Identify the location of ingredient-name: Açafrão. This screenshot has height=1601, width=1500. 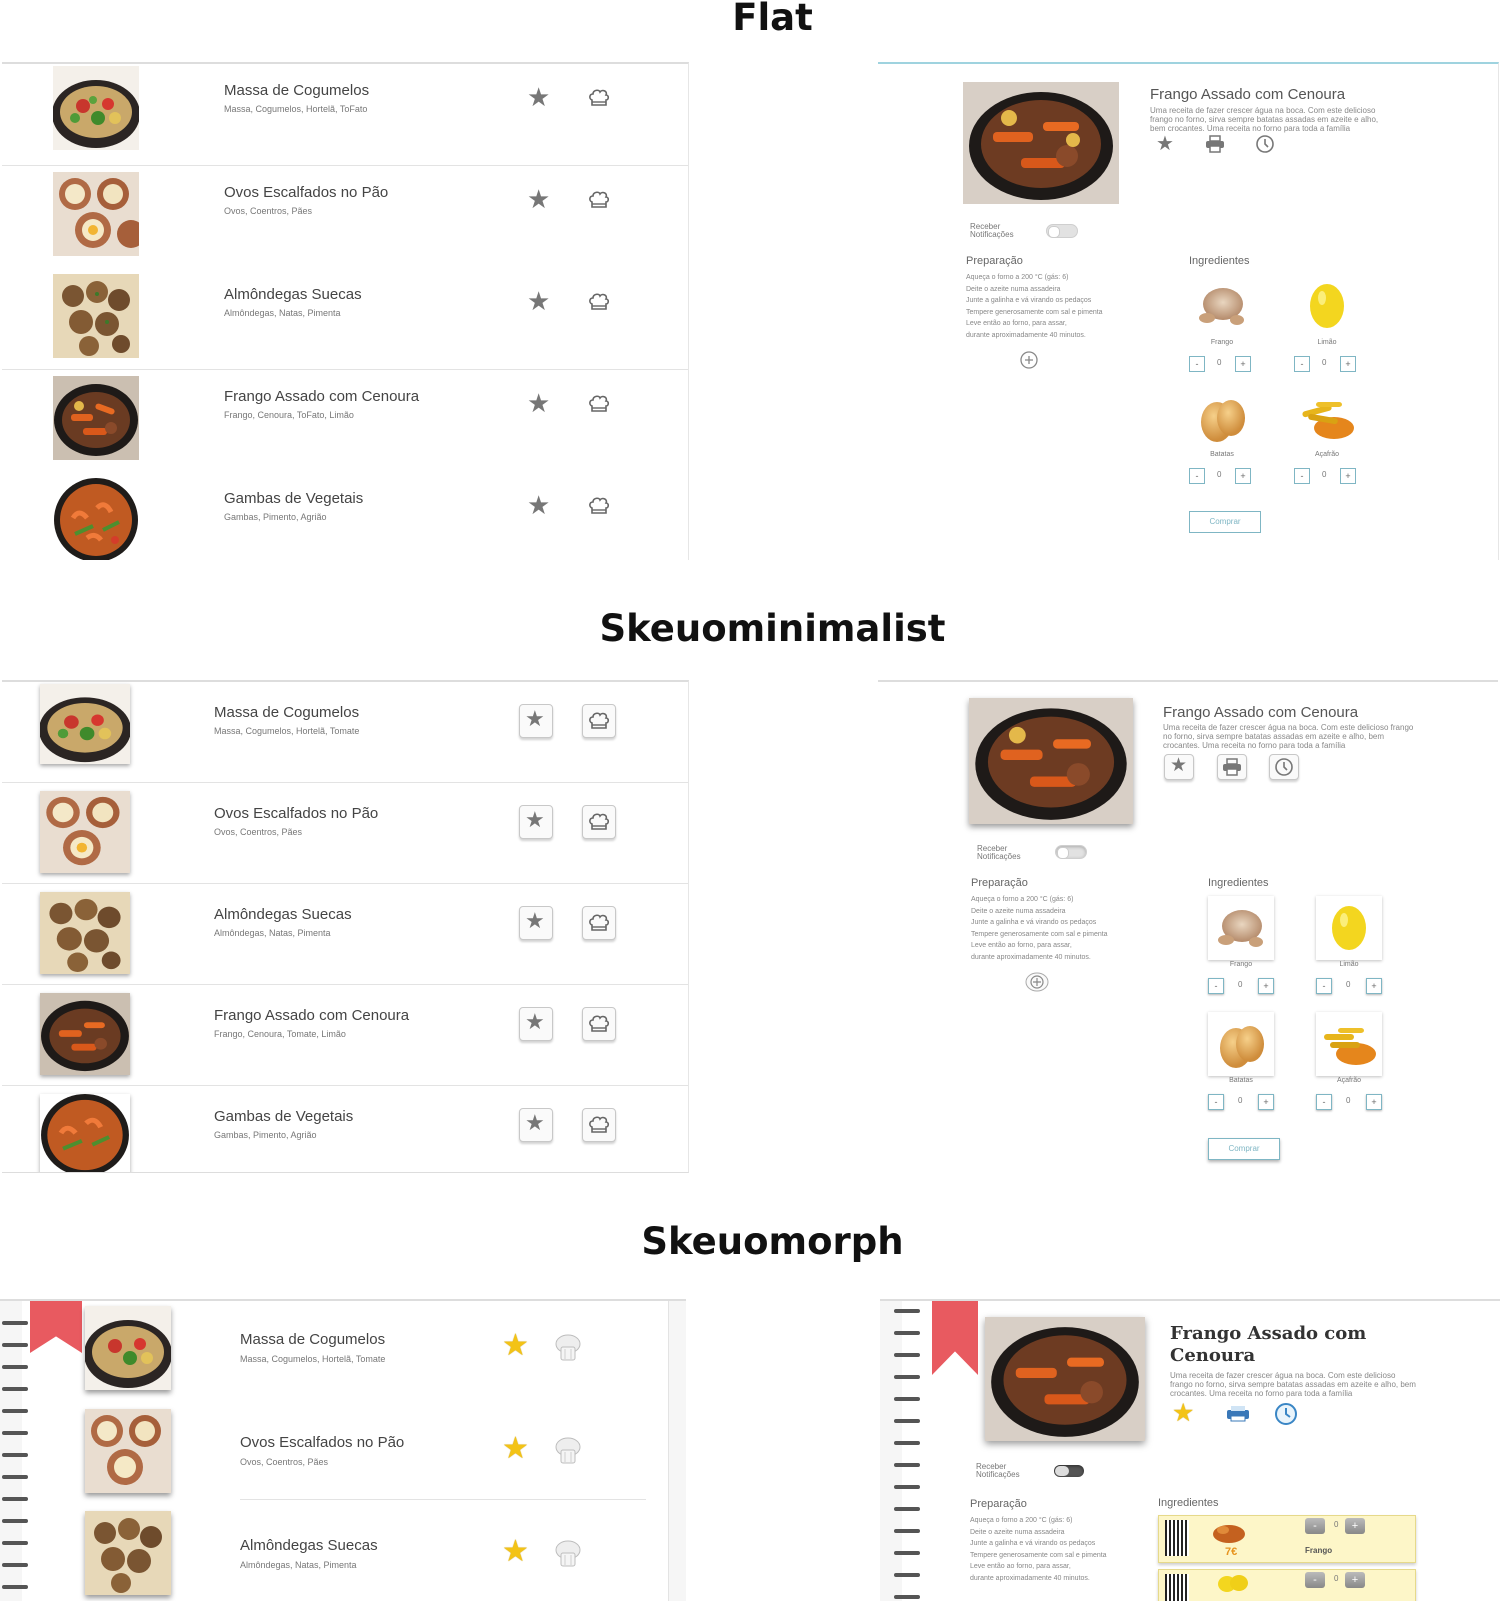
(1349, 1080).